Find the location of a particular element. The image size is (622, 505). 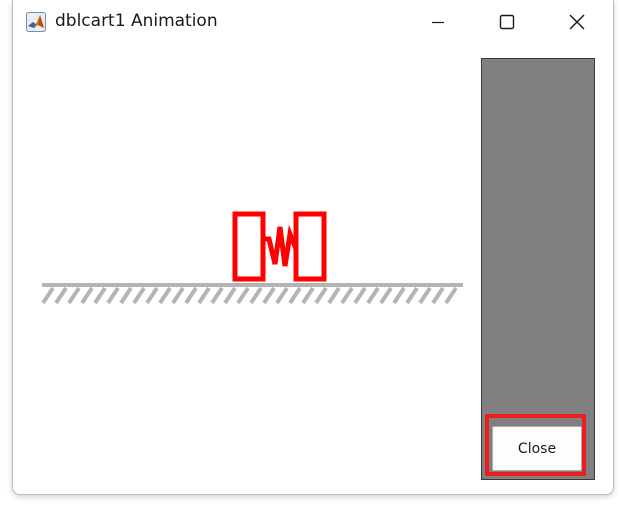

window-title: dblcart1 Animation is located at coordinates (136, 21).